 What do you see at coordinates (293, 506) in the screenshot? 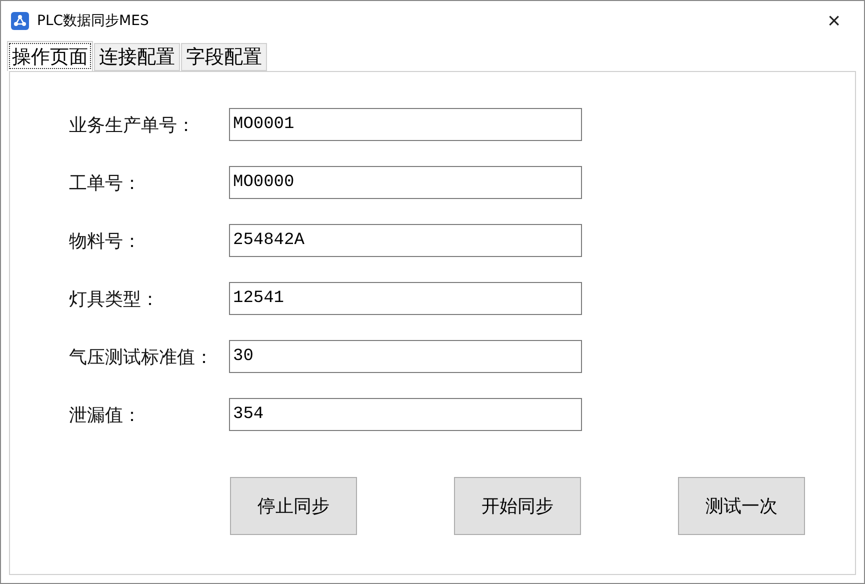
I see `action-button: 停止同步` at bounding box center [293, 506].